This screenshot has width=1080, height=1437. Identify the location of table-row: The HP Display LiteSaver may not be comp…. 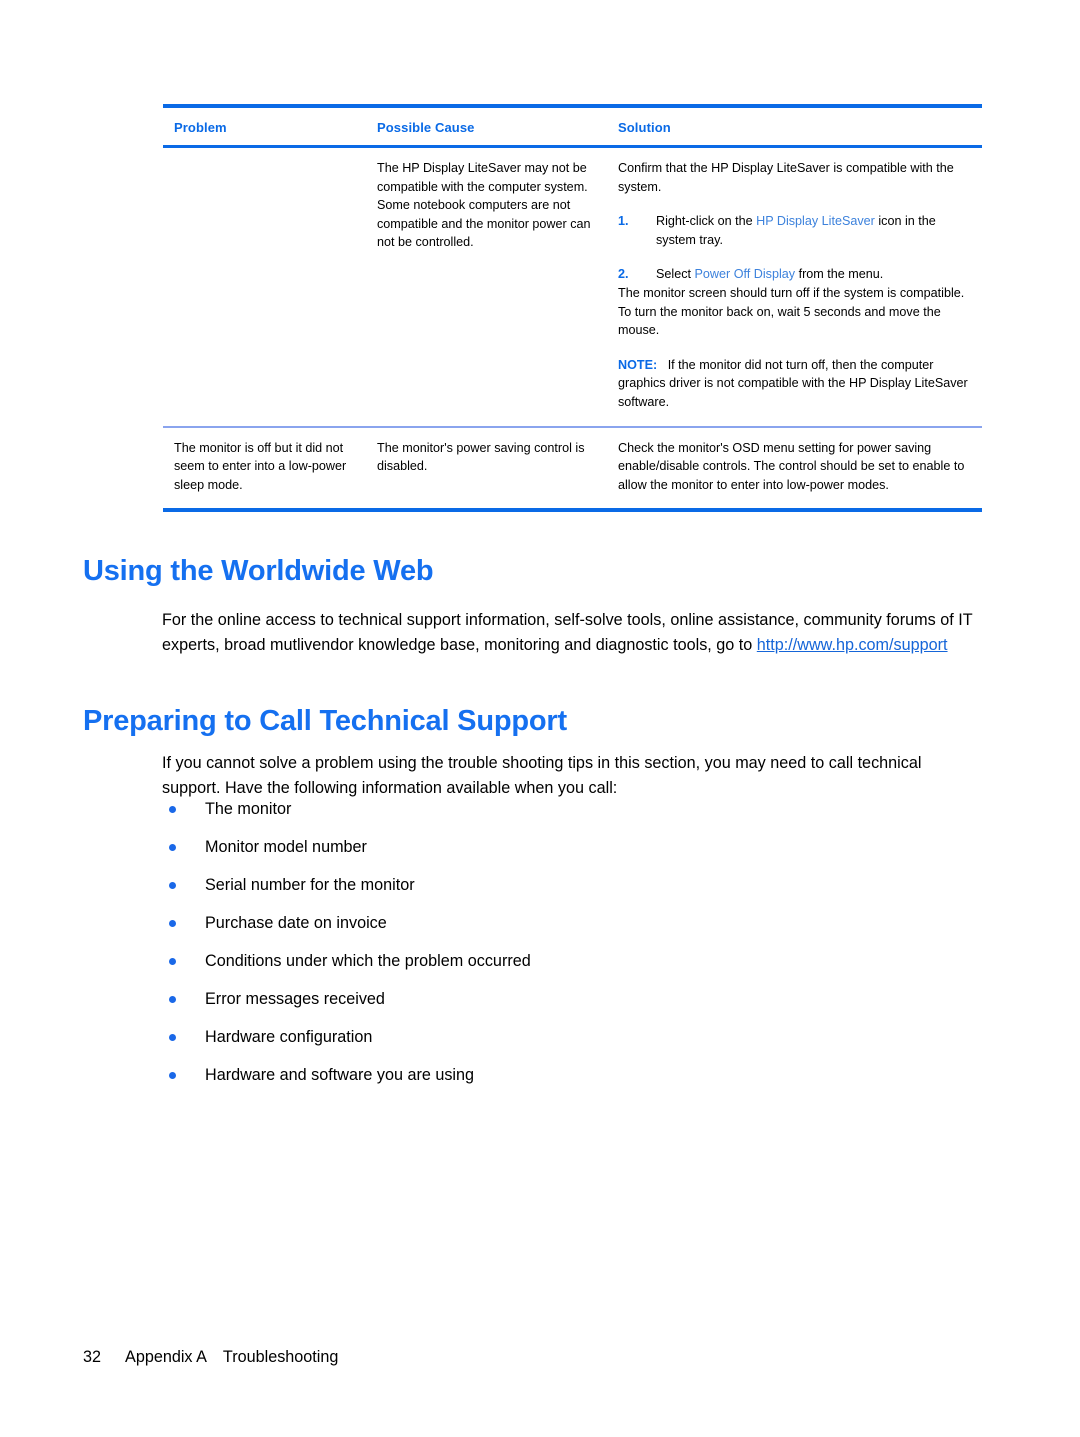
(572, 287).